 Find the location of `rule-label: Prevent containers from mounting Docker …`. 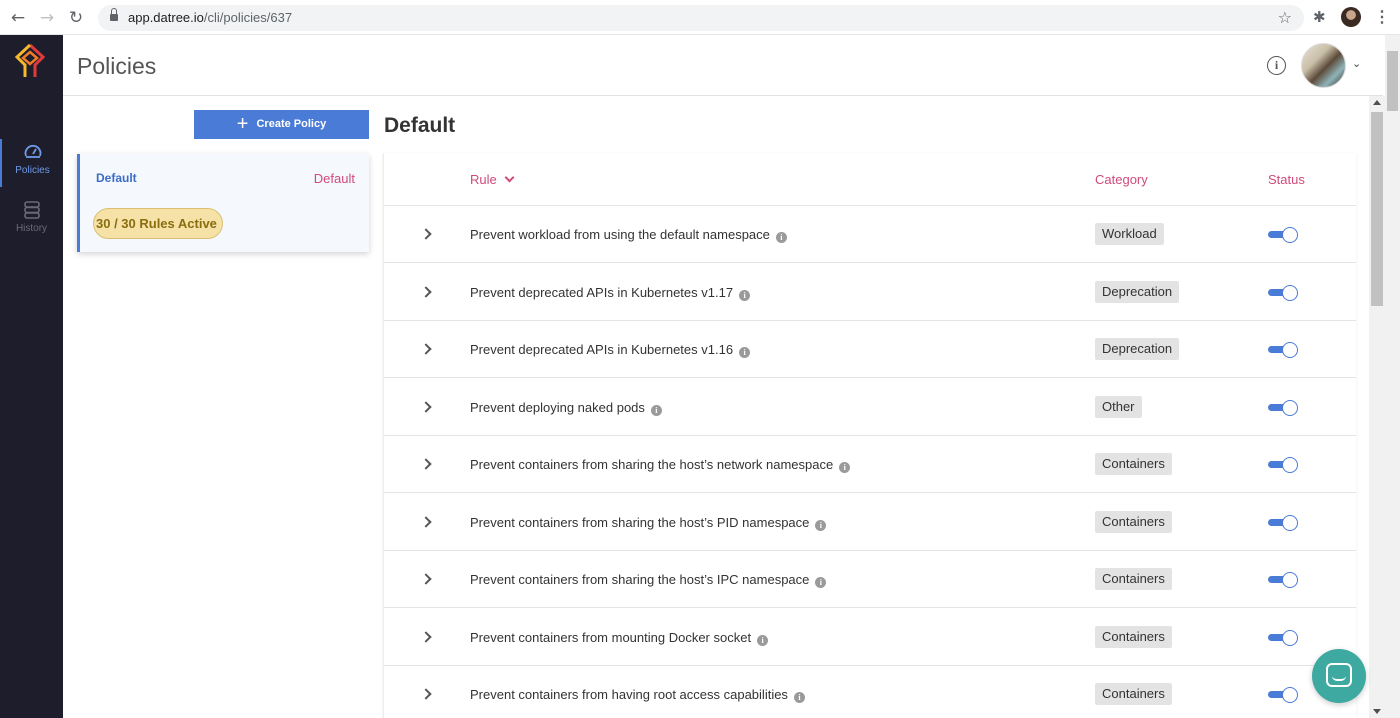

rule-label: Prevent containers from mounting Docker … is located at coordinates (611, 637).